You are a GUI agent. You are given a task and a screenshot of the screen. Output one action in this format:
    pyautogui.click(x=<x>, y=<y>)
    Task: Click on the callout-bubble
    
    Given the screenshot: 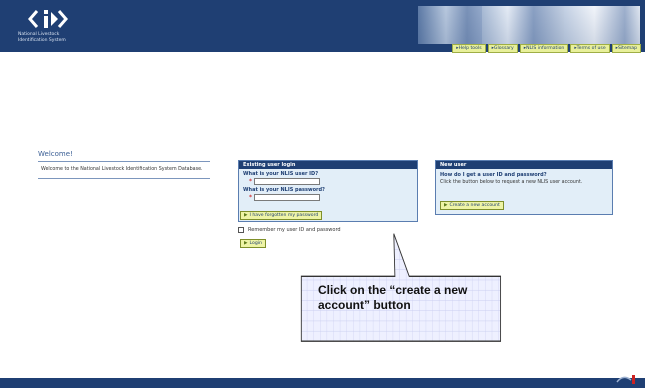 What is the action you would take?
    pyautogui.click(x=401, y=287)
    